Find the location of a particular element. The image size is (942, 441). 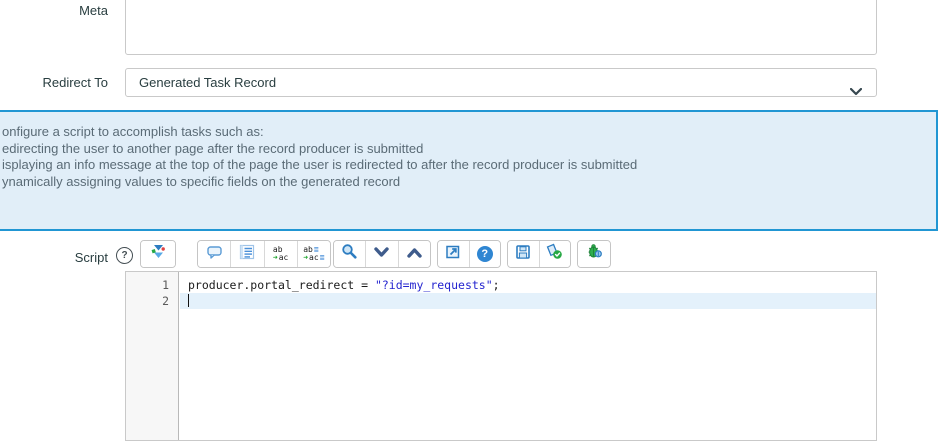

comment-icon is located at coordinates (214, 254).